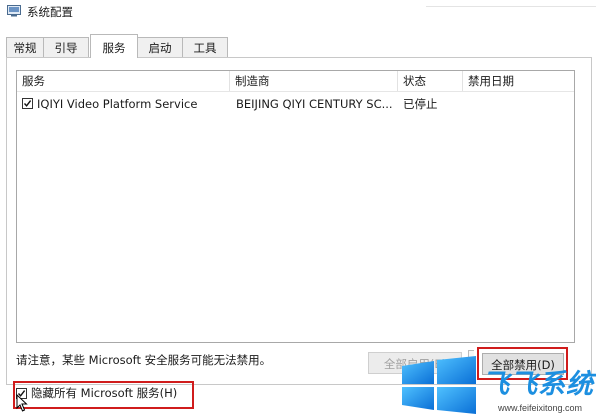  What do you see at coordinates (511, 3) in the screenshot?
I see `title-buttons-area` at bounding box center [511, 3].